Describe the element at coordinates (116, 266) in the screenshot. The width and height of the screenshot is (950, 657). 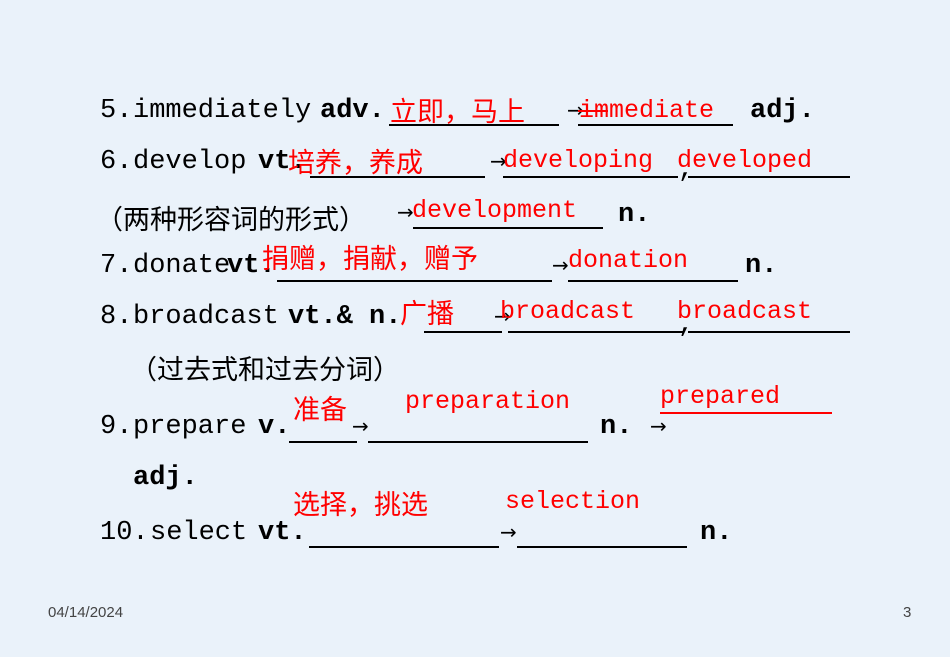
I see `item-7-number: 7.` at that location.